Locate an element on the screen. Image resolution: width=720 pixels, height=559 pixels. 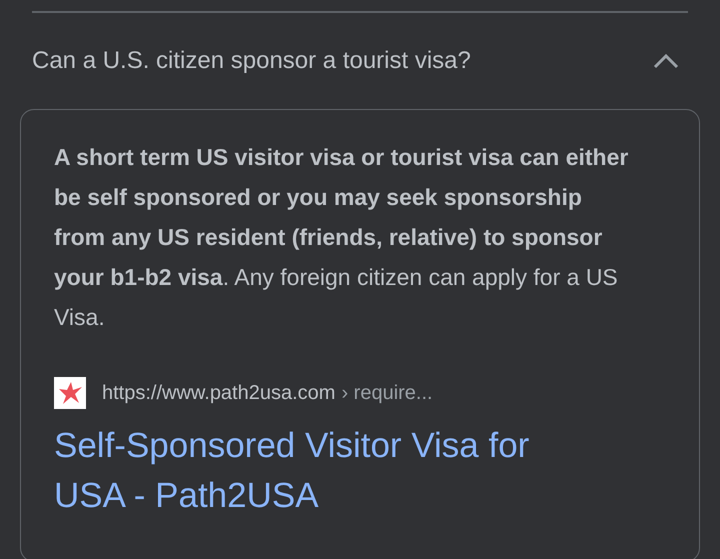
chevron-up-icon is located at coordinates (666, 61).